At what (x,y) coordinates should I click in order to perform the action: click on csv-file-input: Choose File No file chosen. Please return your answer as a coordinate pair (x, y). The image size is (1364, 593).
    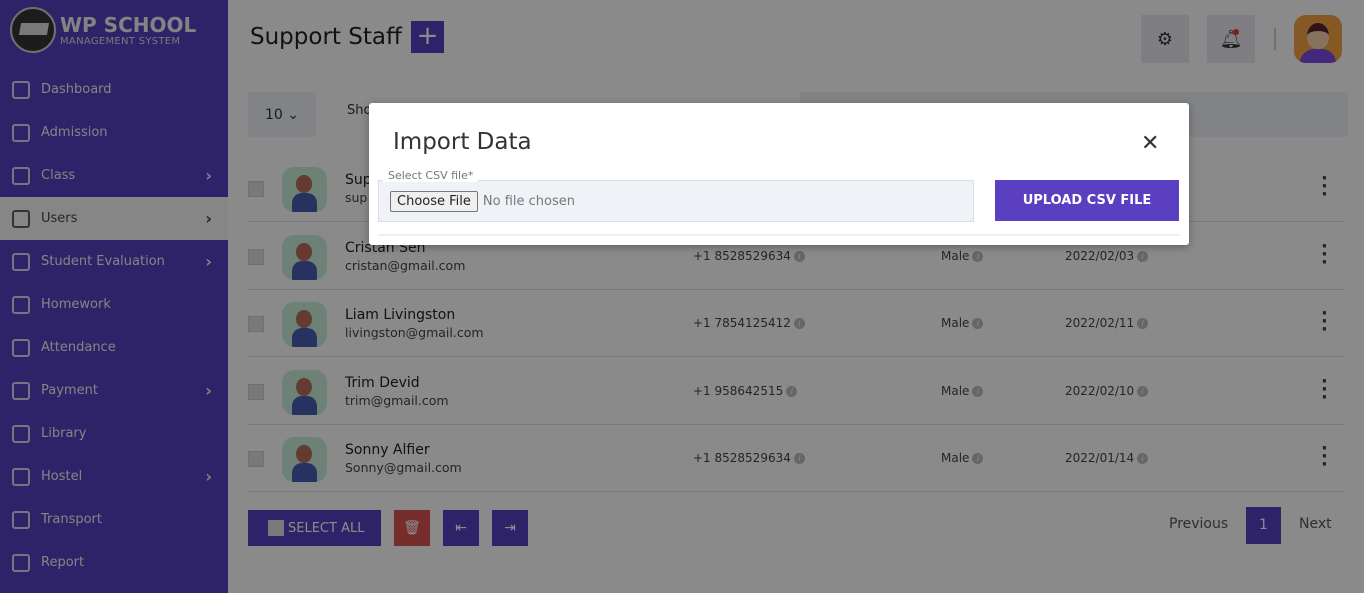
    Looking at the image, I should click on (676, 201).